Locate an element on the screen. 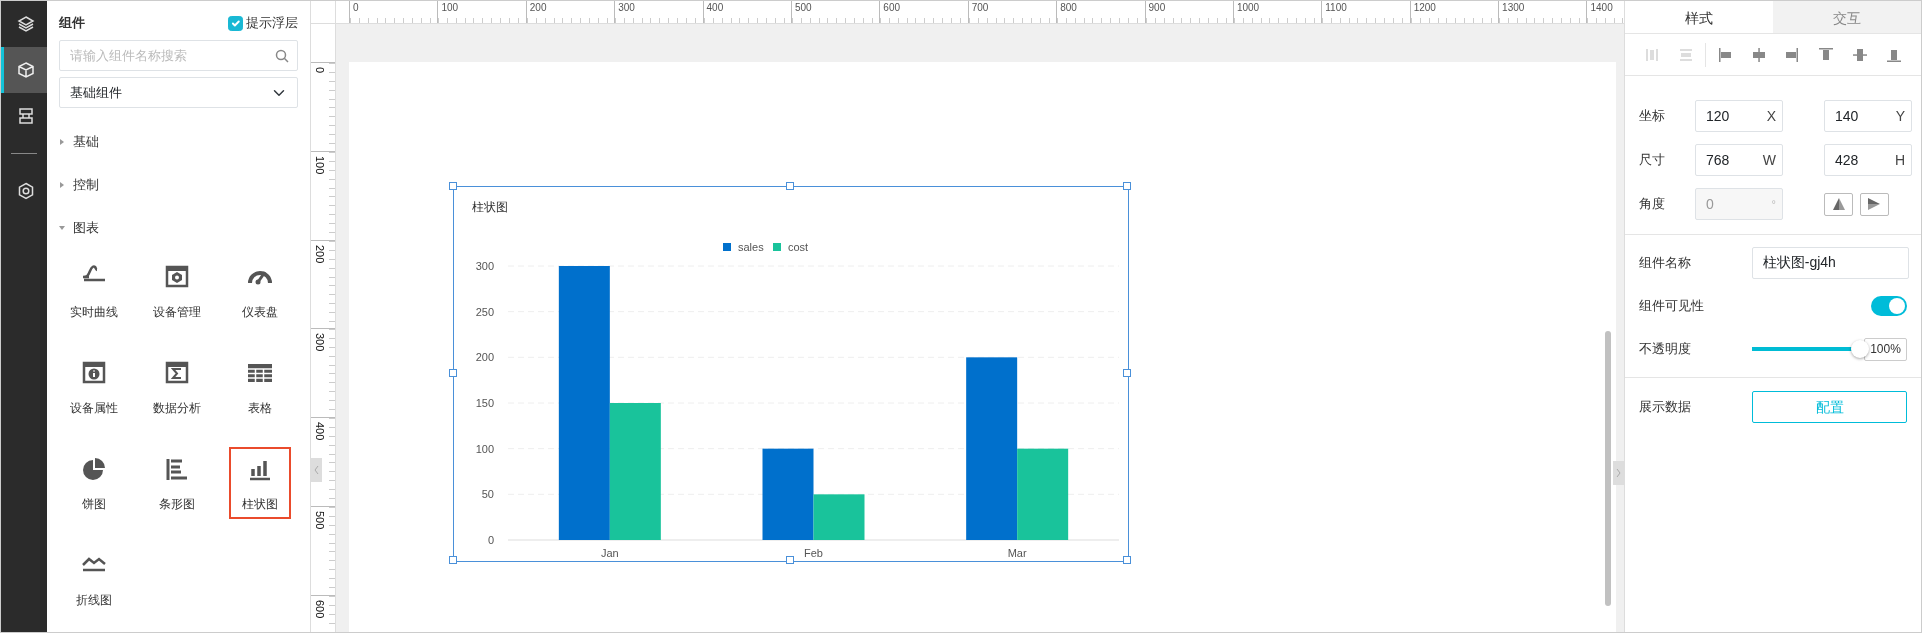 The height and width of the screenshot is (633, 1922). field-label: 不透明度 is located at coordinates (1665, 349).